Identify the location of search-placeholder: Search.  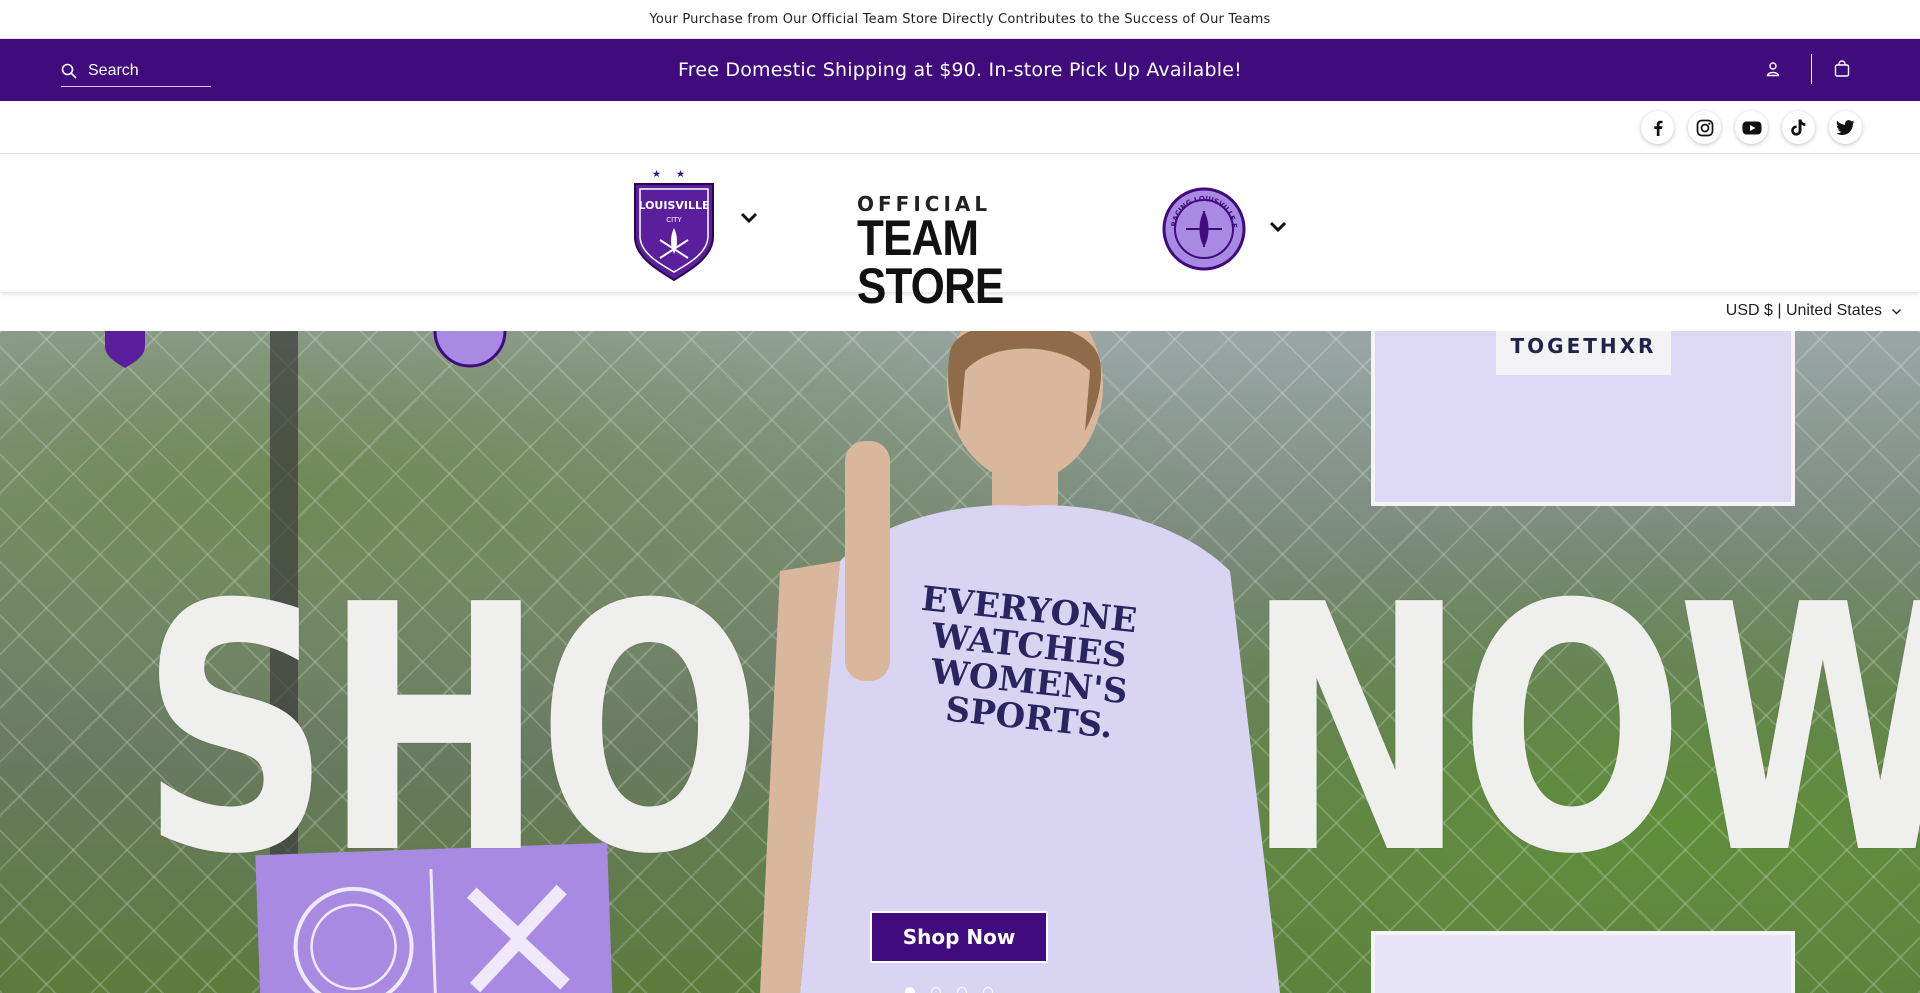
(113, 70).